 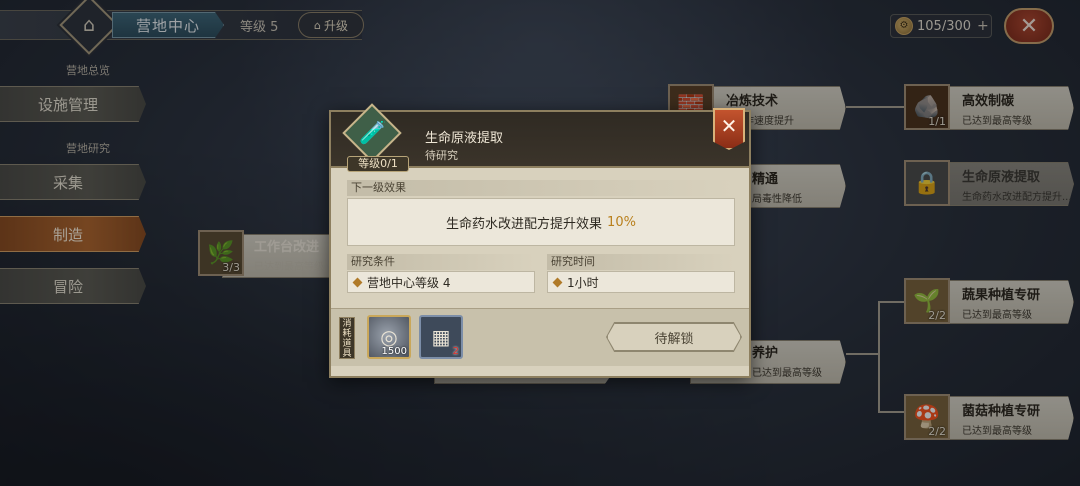 I want to click on stone-tablet-icon: ▦, so click(x=441, y=337).